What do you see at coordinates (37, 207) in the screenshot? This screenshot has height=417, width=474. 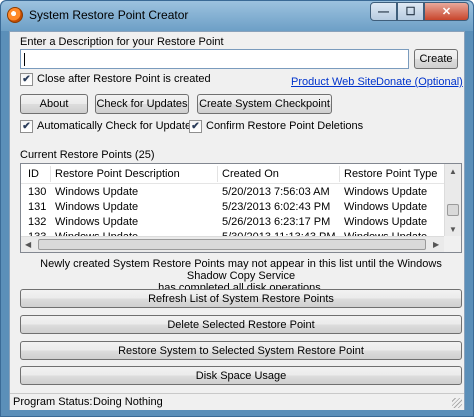 I see `cell-id: 131` at bounding box center [37, 207].